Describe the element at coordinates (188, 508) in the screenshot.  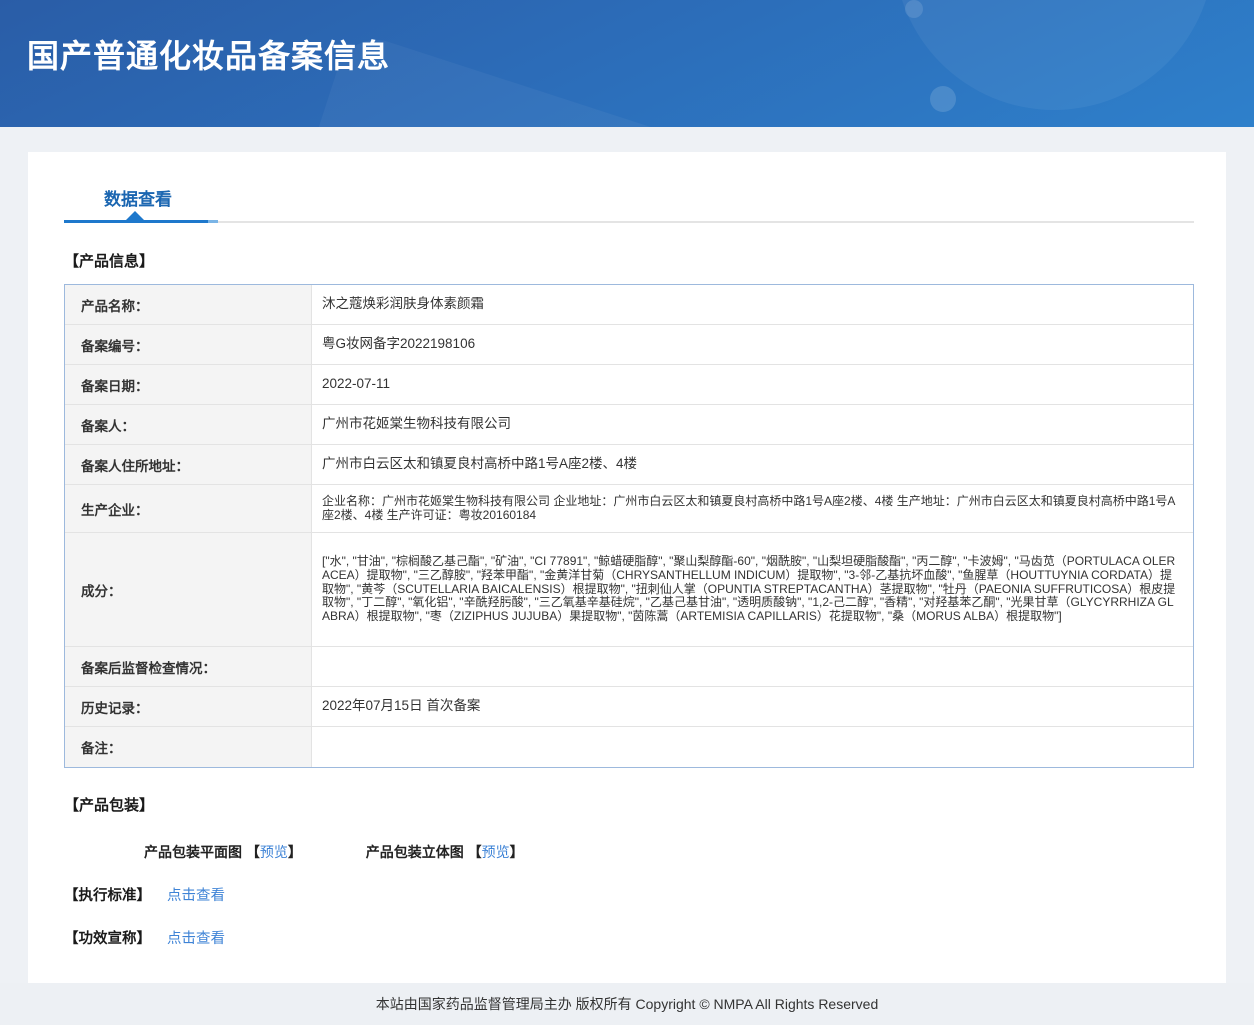
I see `row-label: 生产企业：` at that location.